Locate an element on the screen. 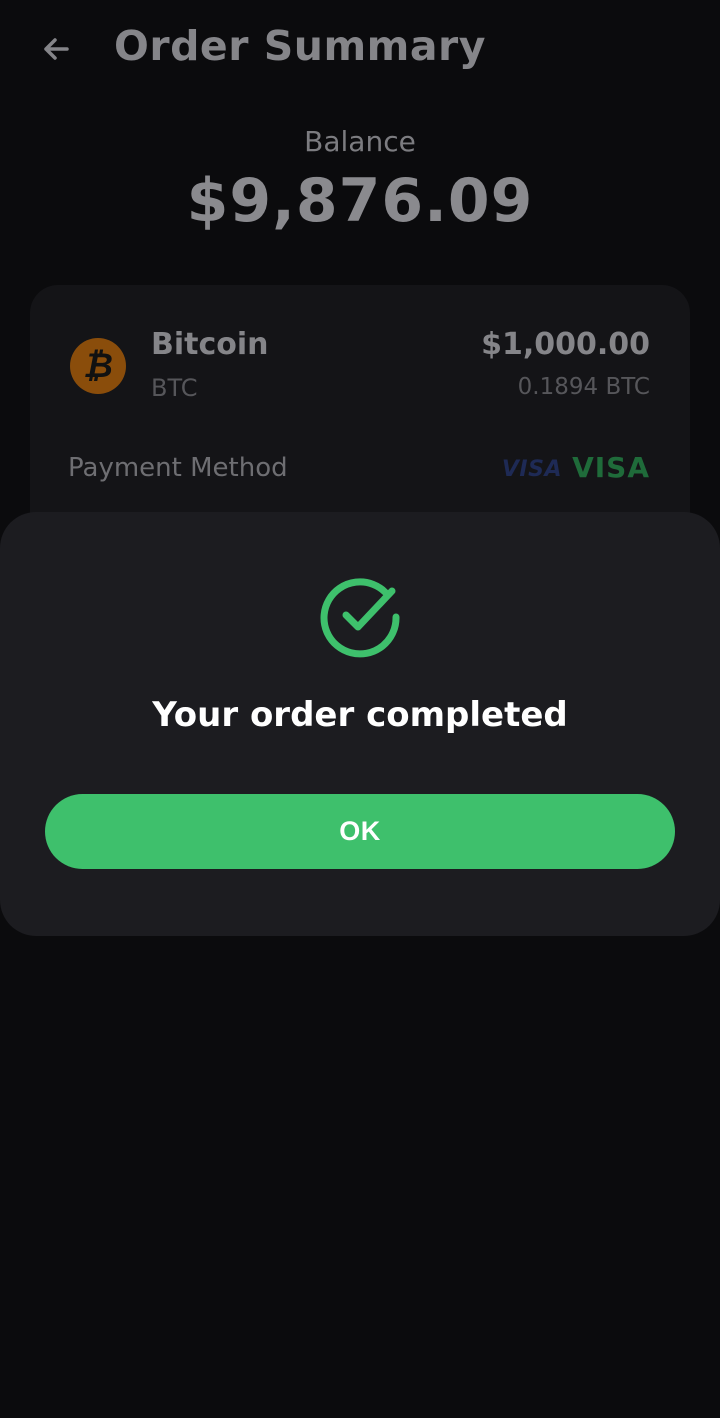 Image resolution: width=720 pixels, height=1418 pixels. balance-value: $9,876.09 is located at coordinates (360, 201).